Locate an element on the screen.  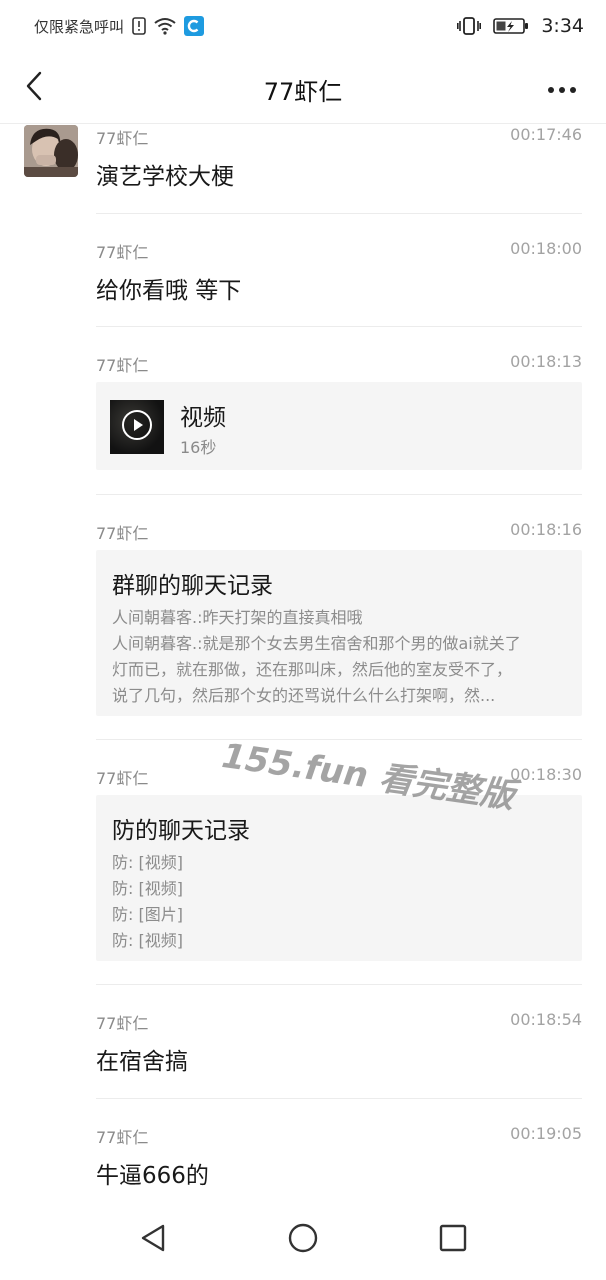
clock: 3:34 is located at coordinates (562, 26).